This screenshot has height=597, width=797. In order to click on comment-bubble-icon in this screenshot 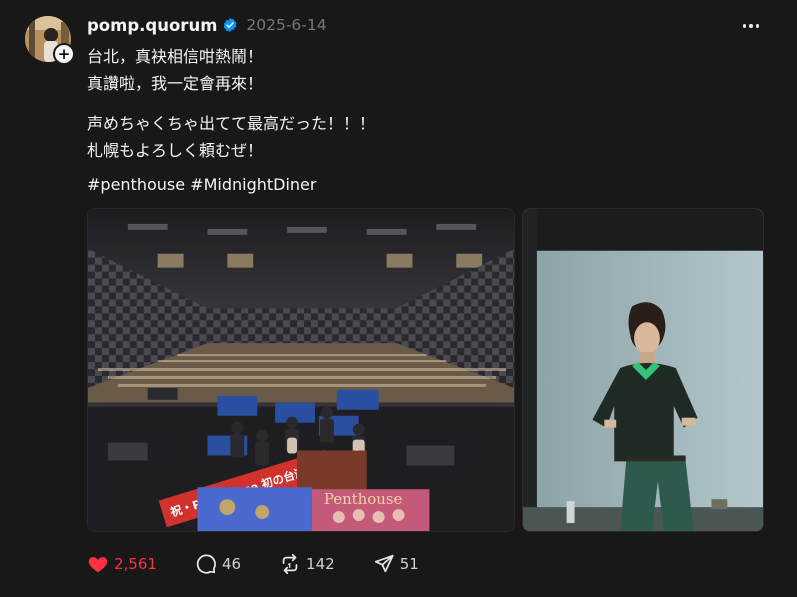, I will do `click(206, 564)`.